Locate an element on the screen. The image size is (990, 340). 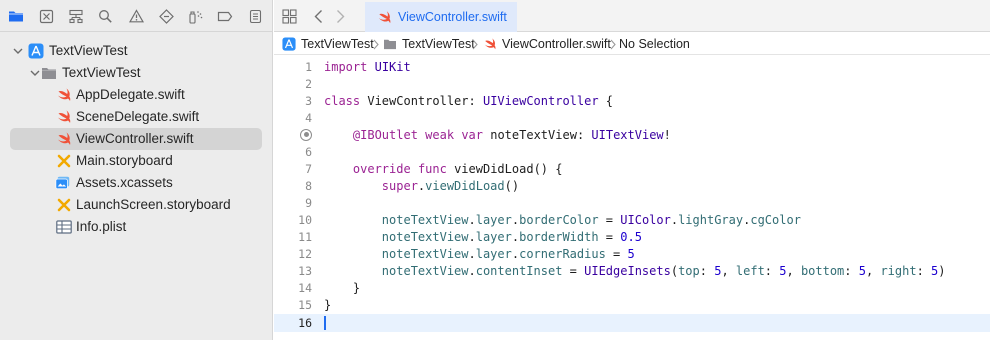
chevron-left-icon is located at coordinates (318, 16).